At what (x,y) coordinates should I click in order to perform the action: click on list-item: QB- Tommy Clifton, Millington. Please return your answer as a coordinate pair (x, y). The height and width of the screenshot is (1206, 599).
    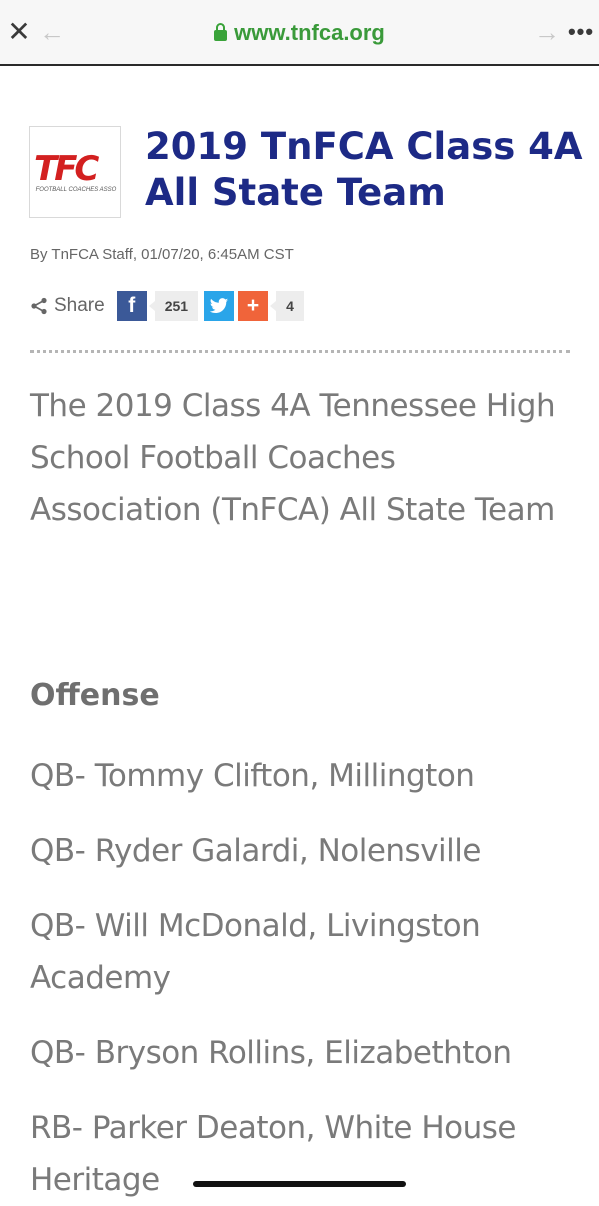
    Looking at the image, I should click on (252, 776).